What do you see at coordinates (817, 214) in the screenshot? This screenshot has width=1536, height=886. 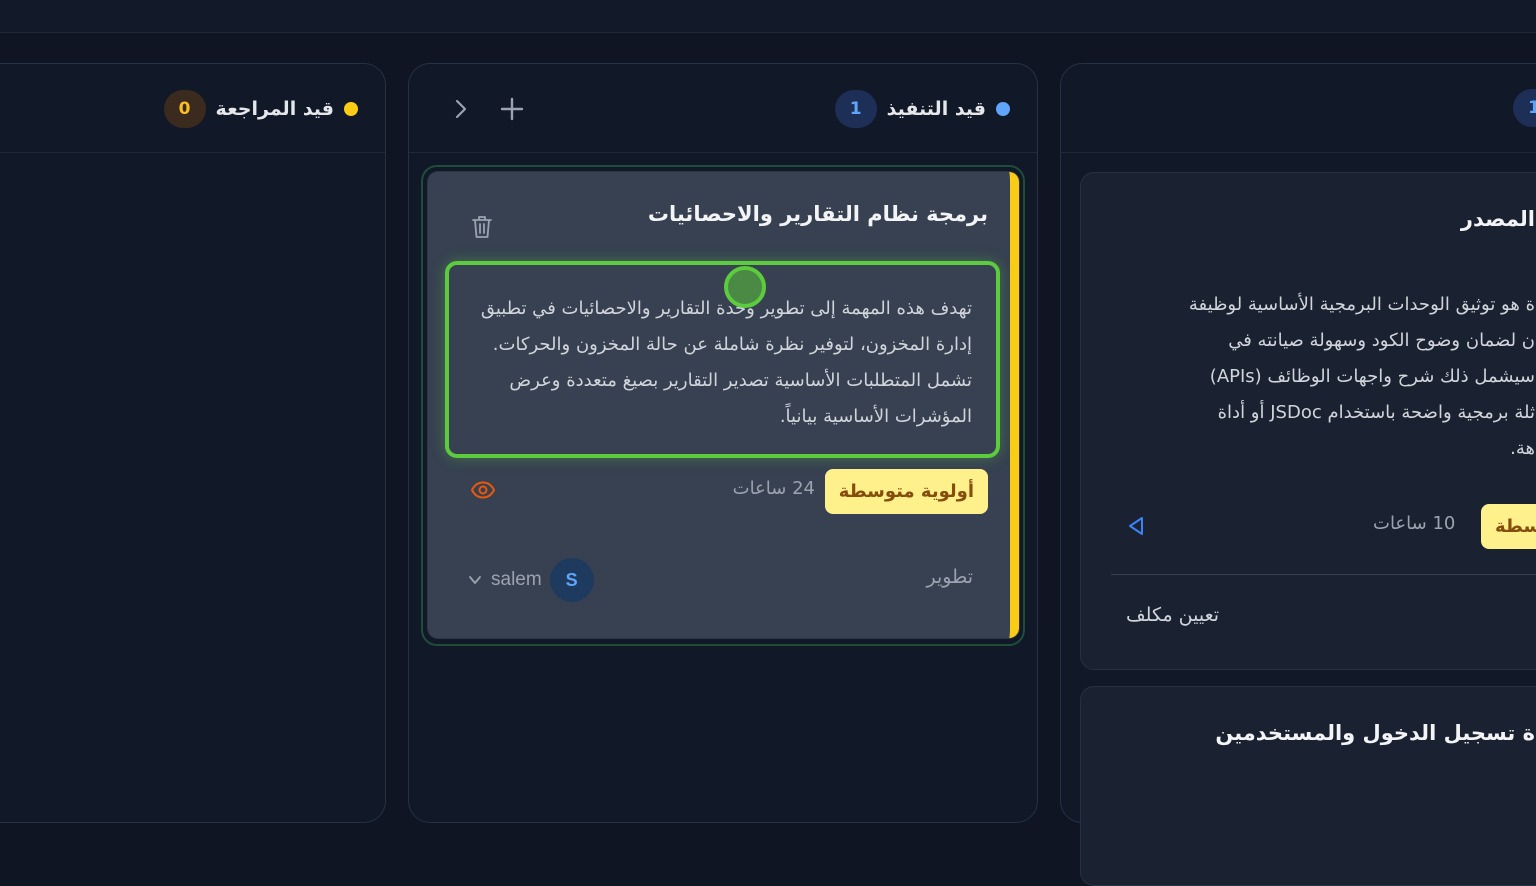 I see `task-title: برمجة نظام التقارير والاحصائيات` at bounding box center [817, 214].